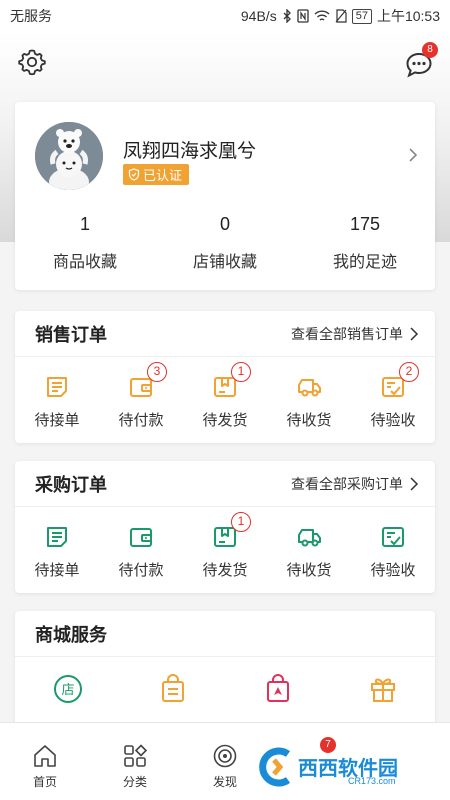  What do you see at coordinates (365, 224) in the screenshot?
I see `stat-value: 175` at bounding box center [365, 224].